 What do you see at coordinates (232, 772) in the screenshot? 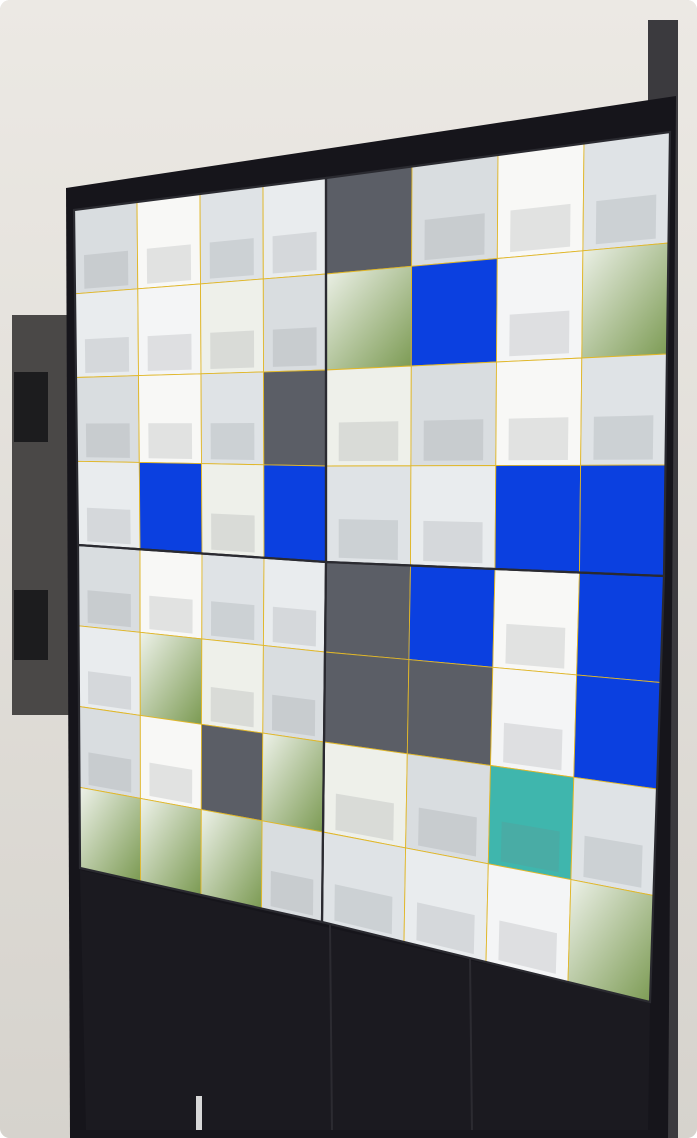
I see `camera-tile-lower-left-r2-c2` at bounding box center [232, 772].